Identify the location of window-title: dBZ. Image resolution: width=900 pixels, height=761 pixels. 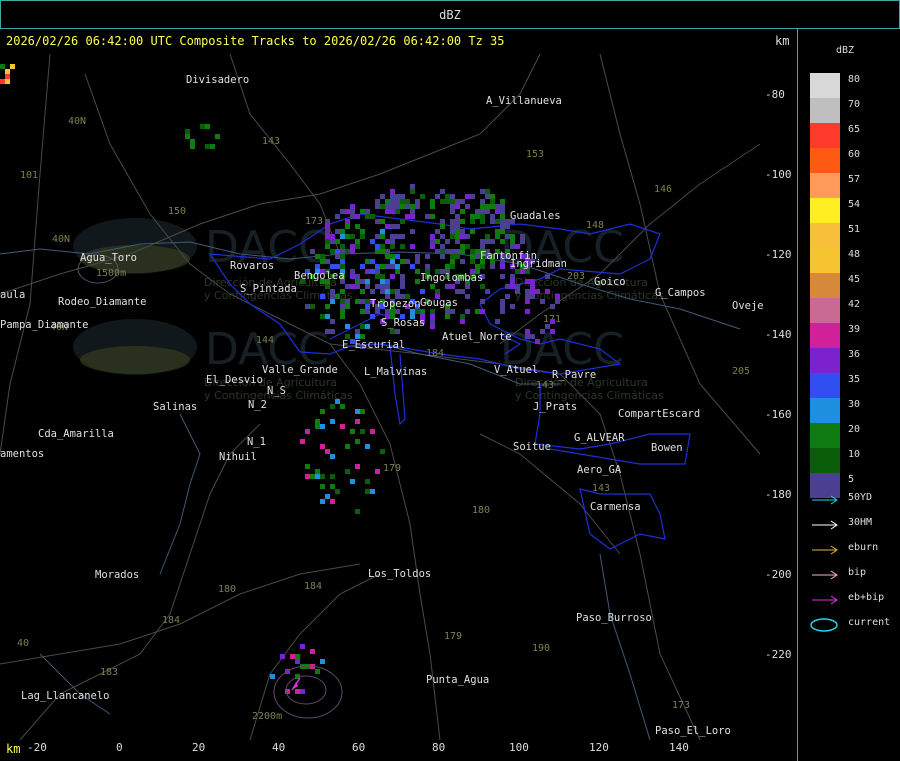
(450, 14).